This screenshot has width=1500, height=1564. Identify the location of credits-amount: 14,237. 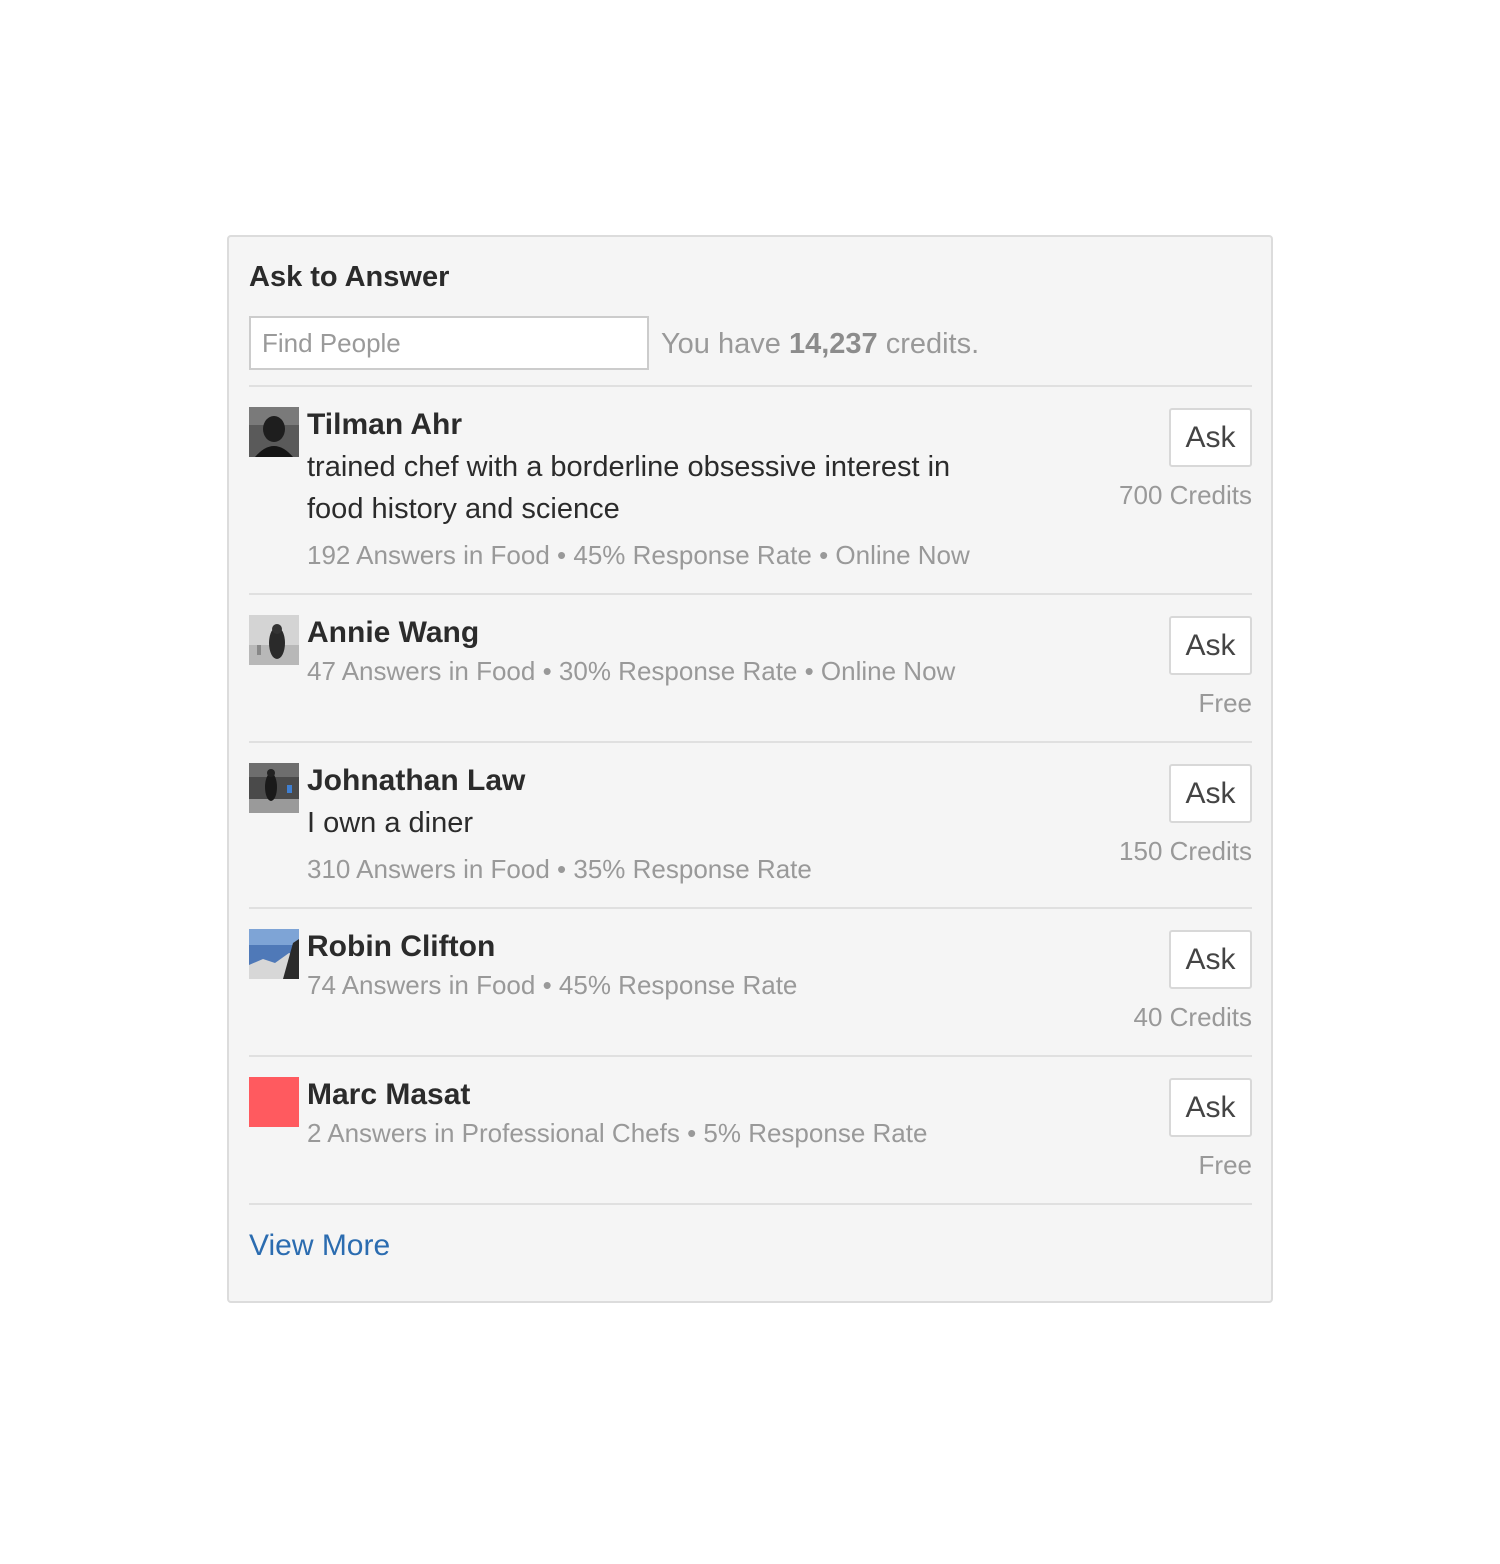
(833, 344).